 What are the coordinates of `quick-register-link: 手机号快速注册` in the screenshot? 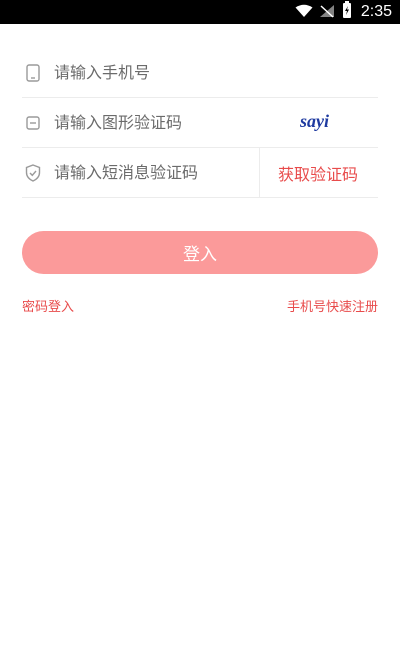 It's located at (332, 305).